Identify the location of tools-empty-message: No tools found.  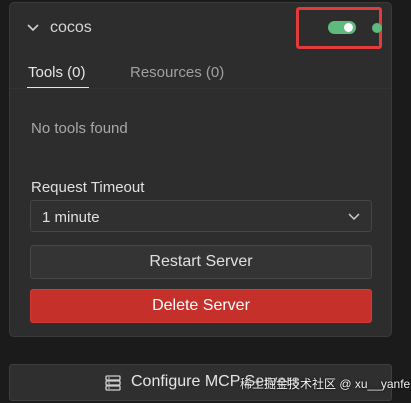
(79, 128).